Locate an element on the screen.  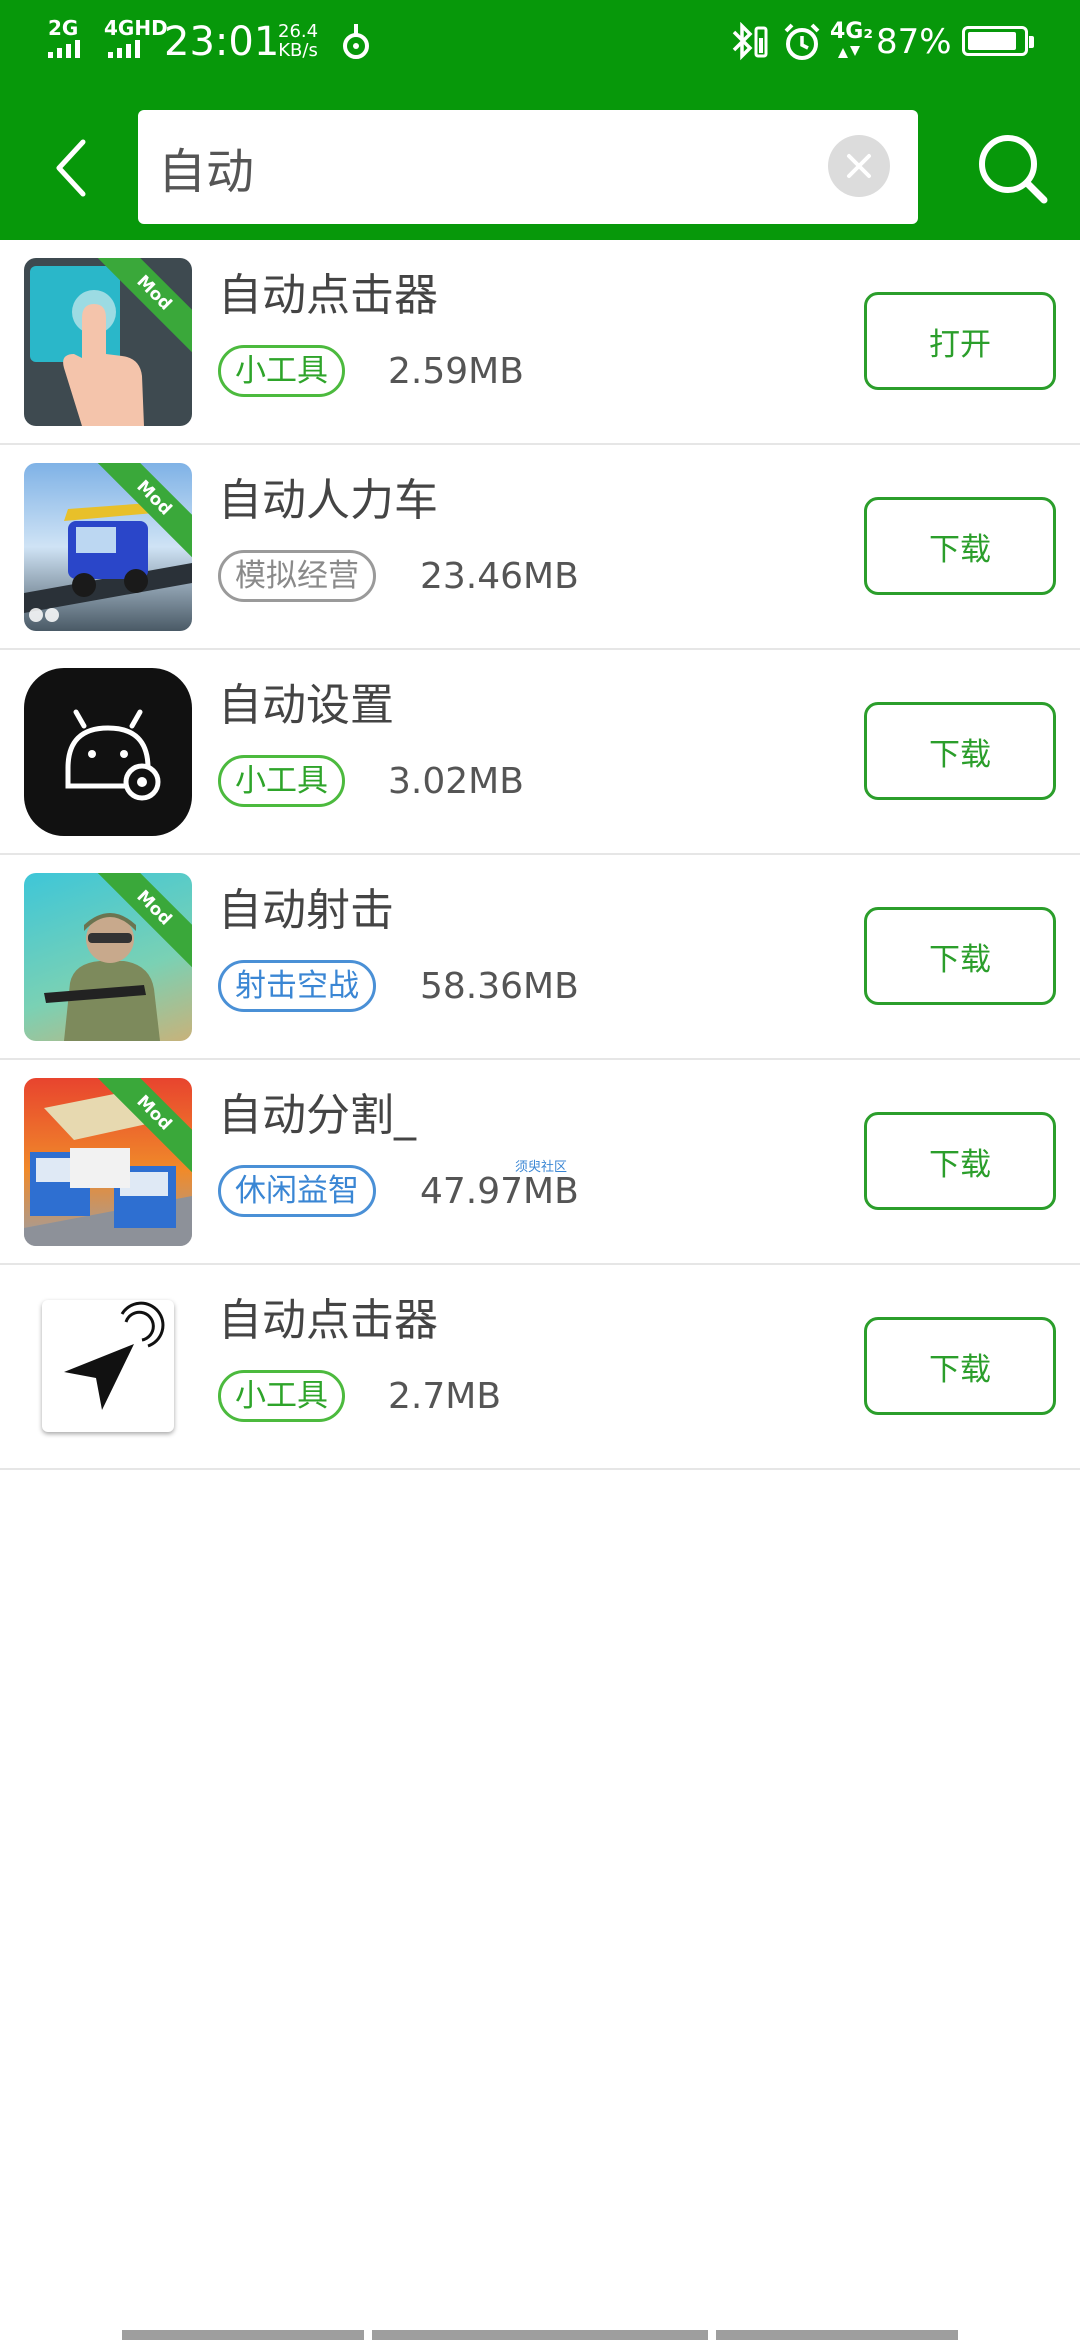
soldier-icon: Mod is located at coordinates (108, 957).